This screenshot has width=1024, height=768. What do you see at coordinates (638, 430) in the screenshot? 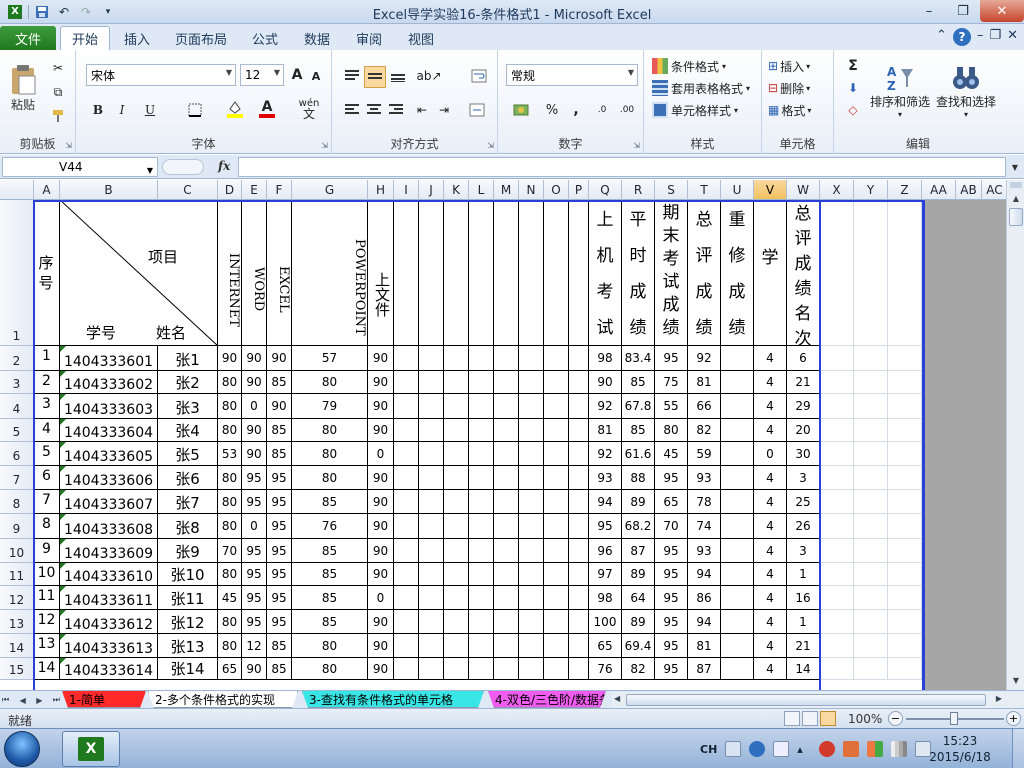
I see `cell-usual: 85` at bounding box center [638, 430].